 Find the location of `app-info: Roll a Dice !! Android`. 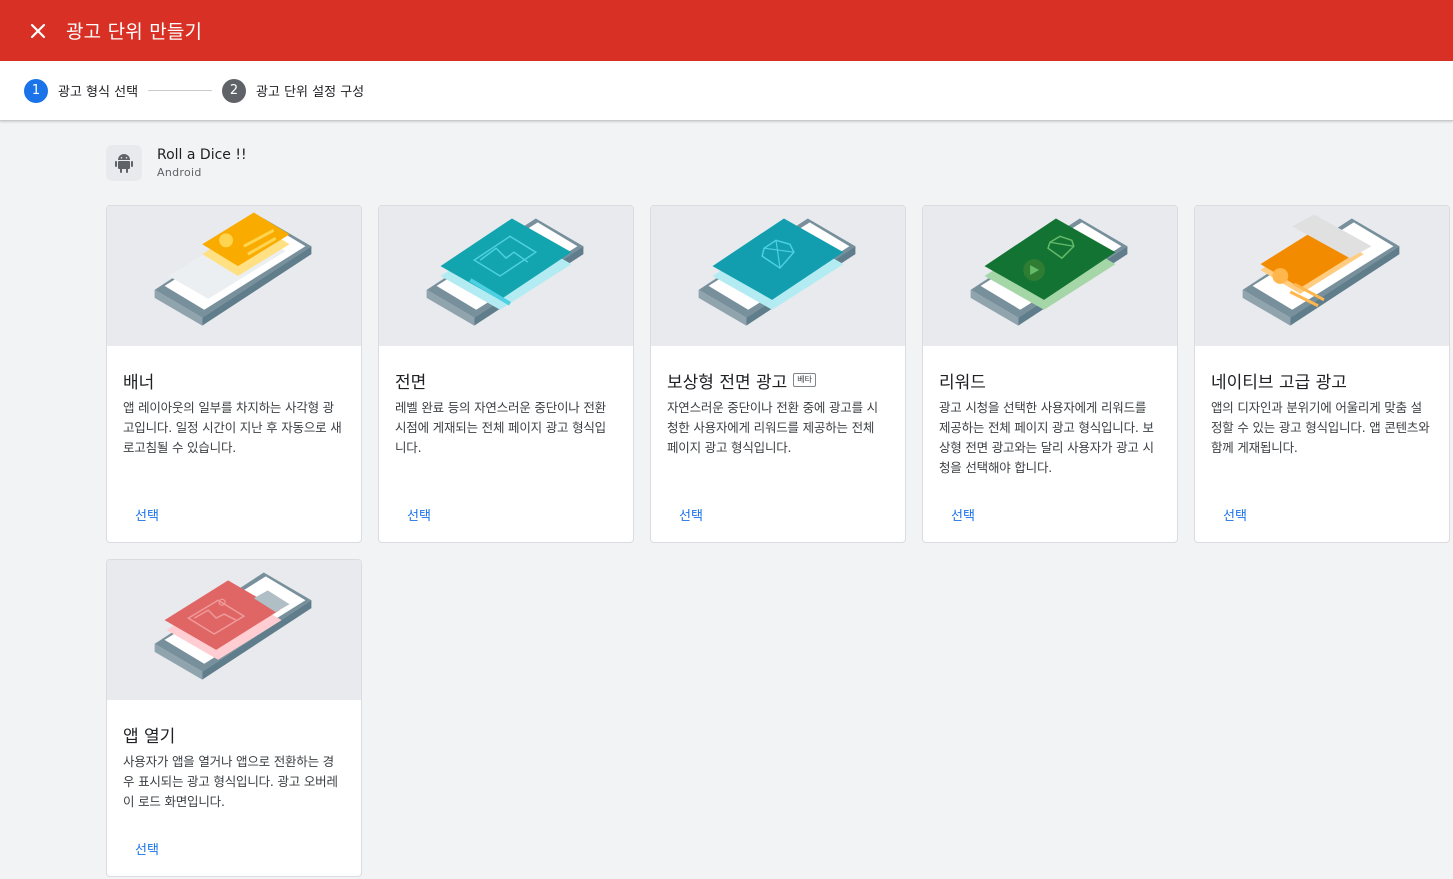

app-info: Roll a Dice !! Android is located at coordinates (176, 163).